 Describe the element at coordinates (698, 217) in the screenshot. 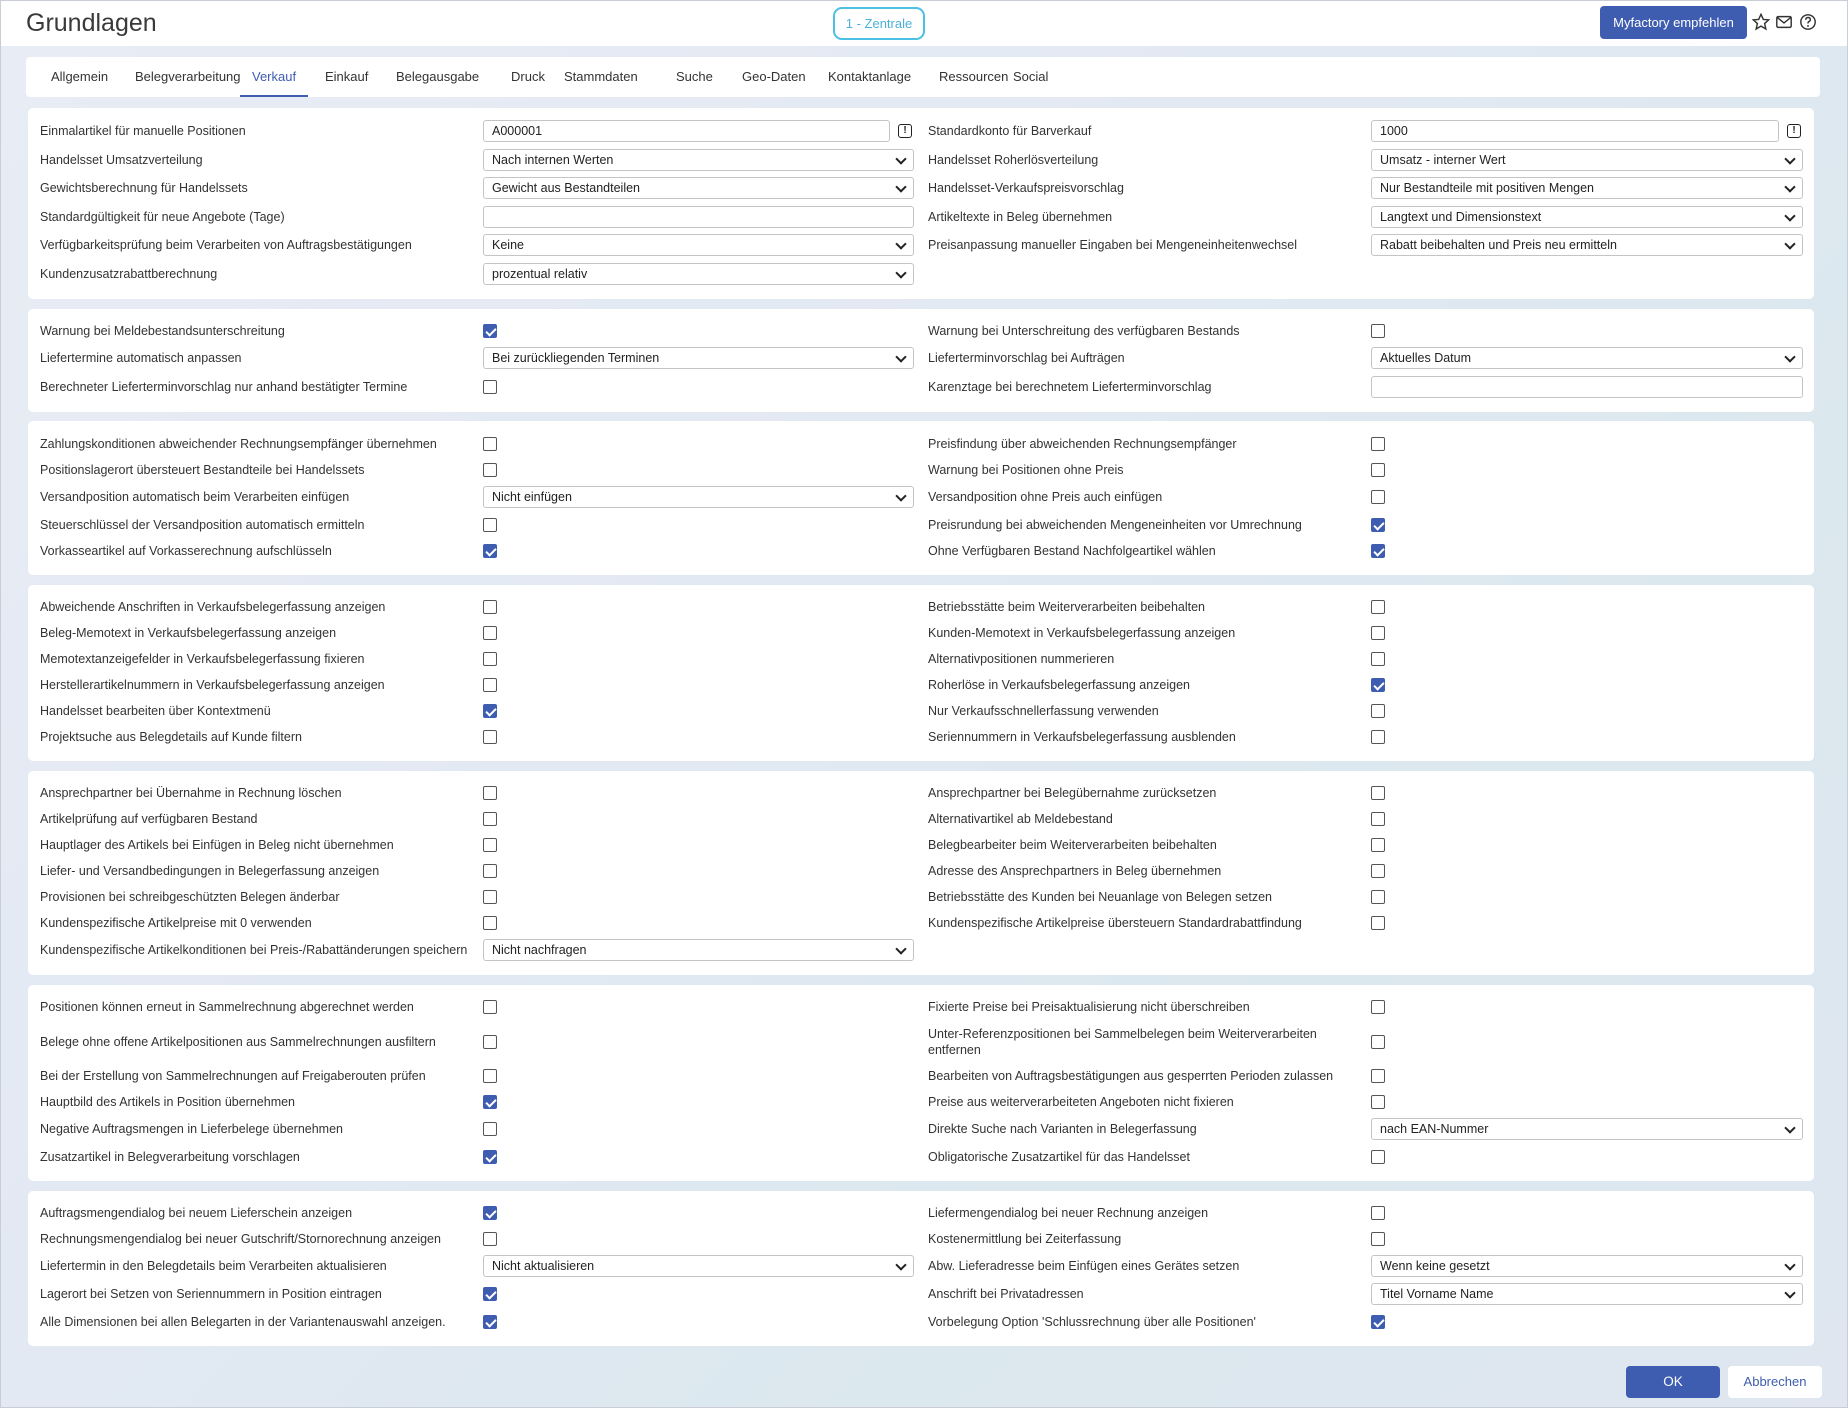

I see `input-standardgueltigkeit-fuer-neue-angebote-tage` at that location.